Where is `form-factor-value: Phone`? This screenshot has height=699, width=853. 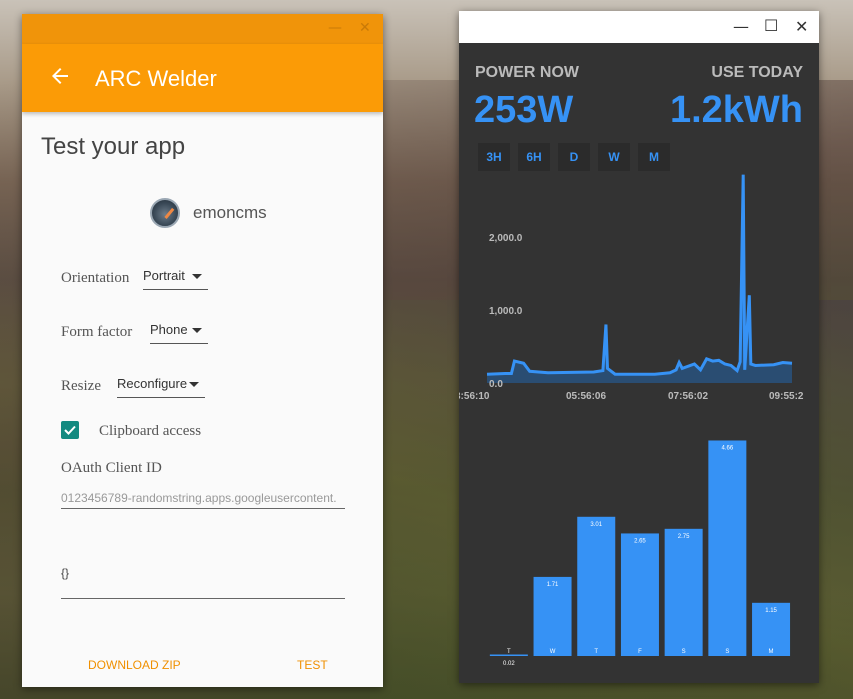 form-factor-value: Phone is located at coordinates (169, 329).